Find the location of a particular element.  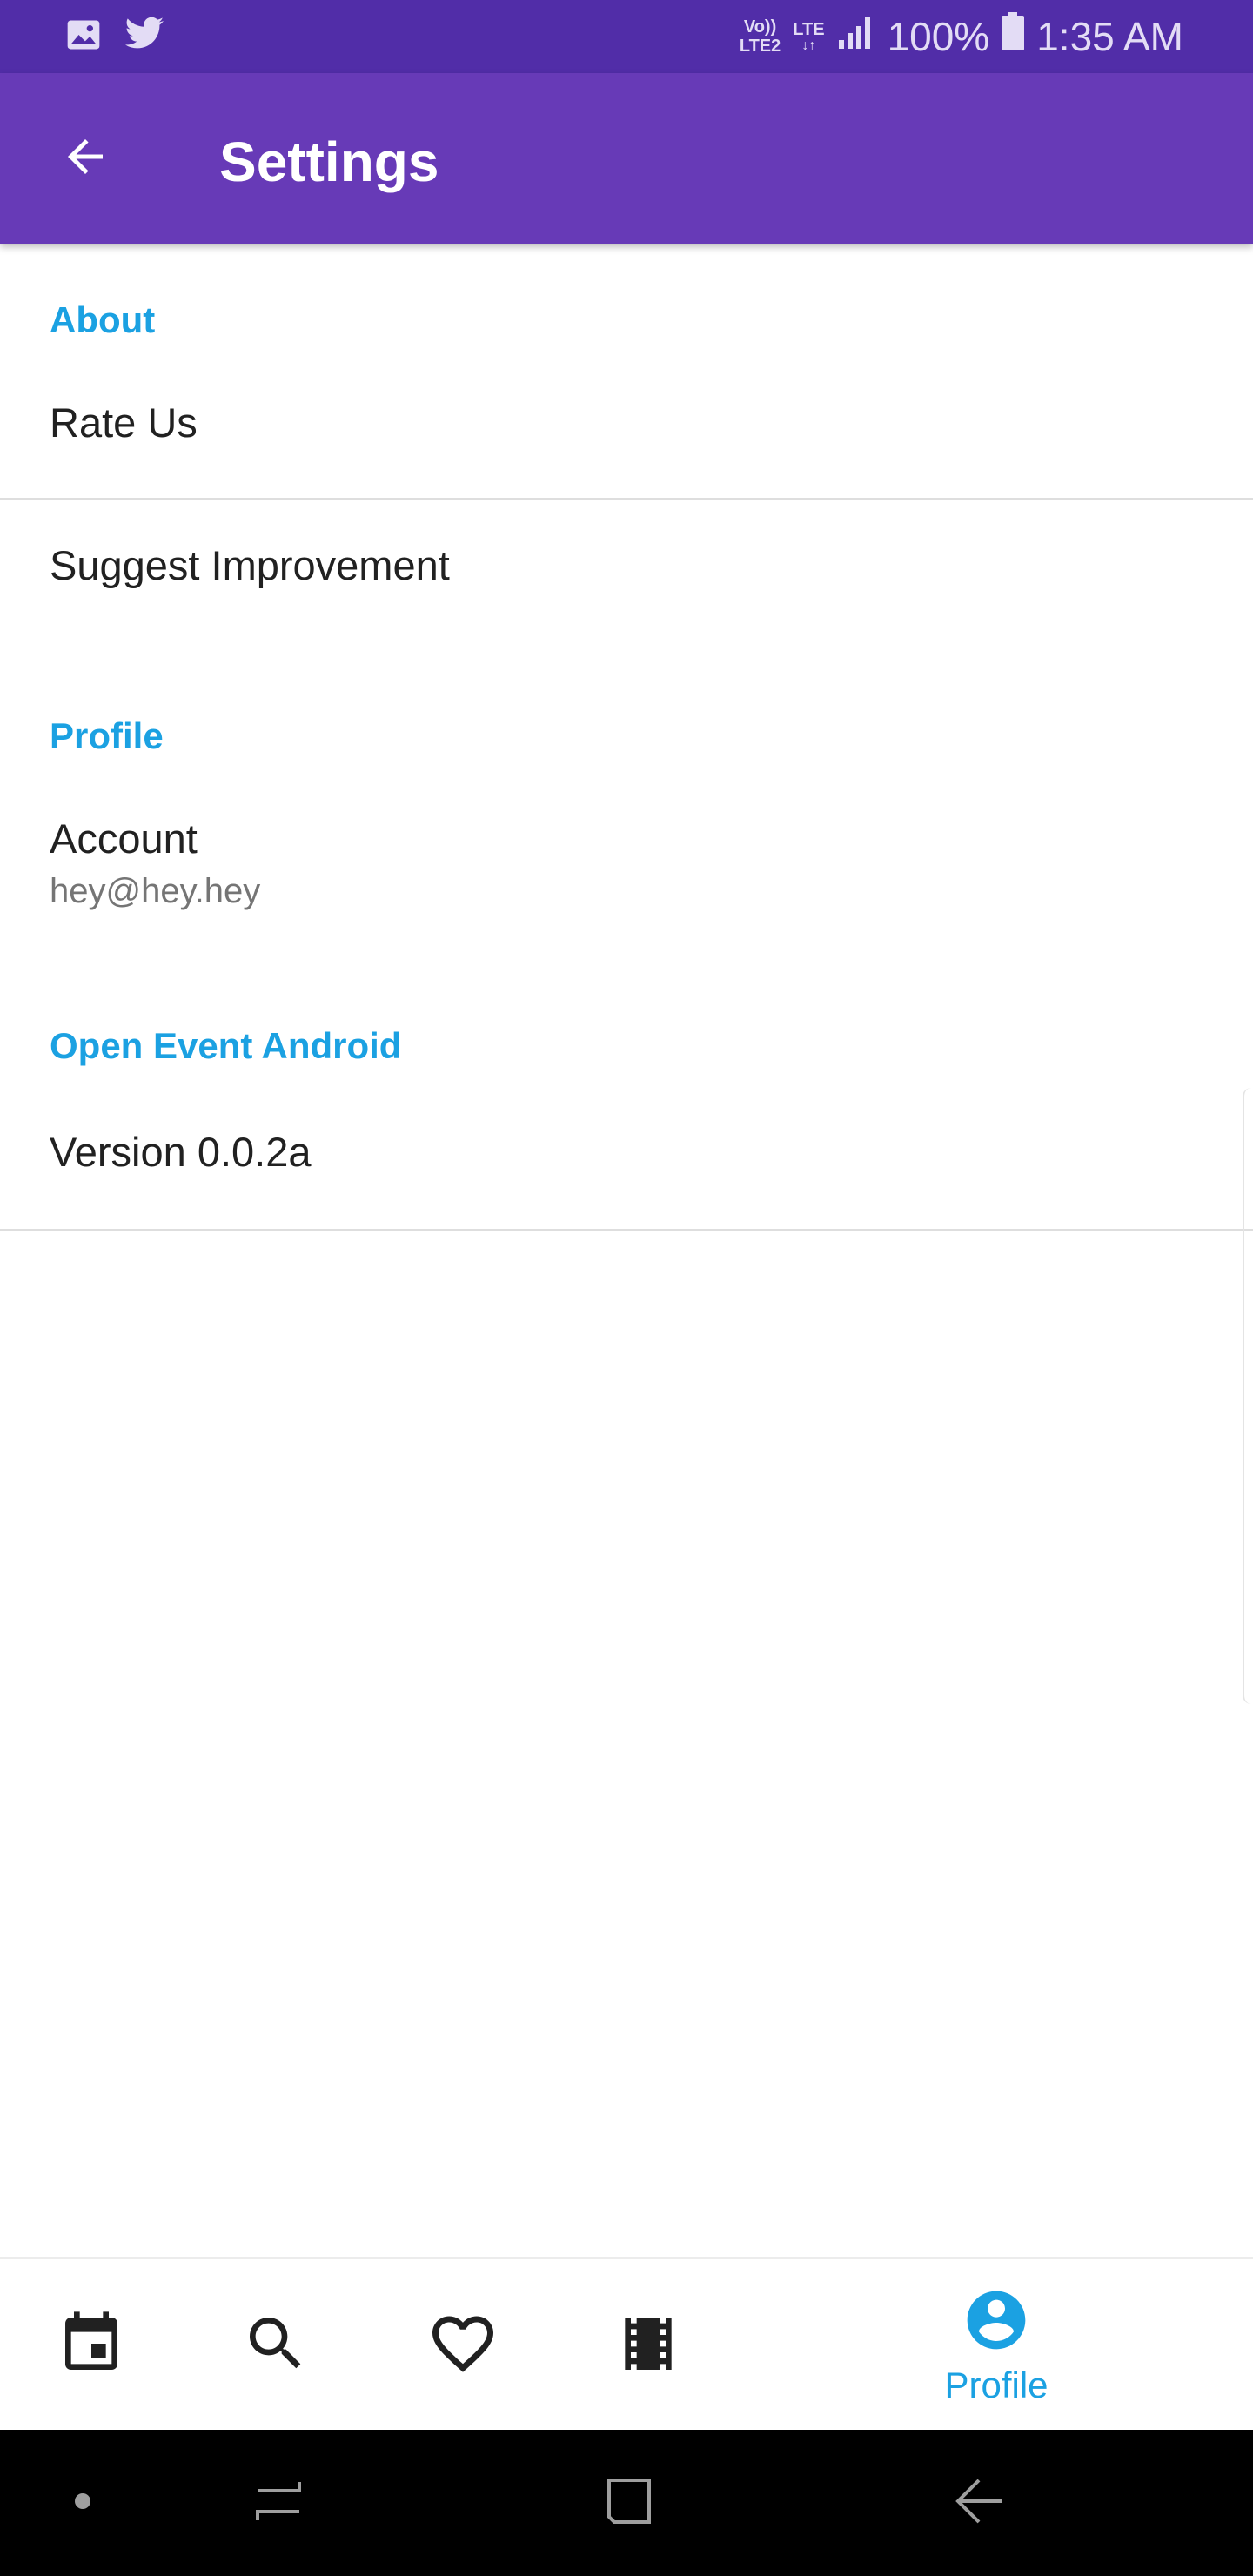

home-button is located at coordinates (628, 2503).